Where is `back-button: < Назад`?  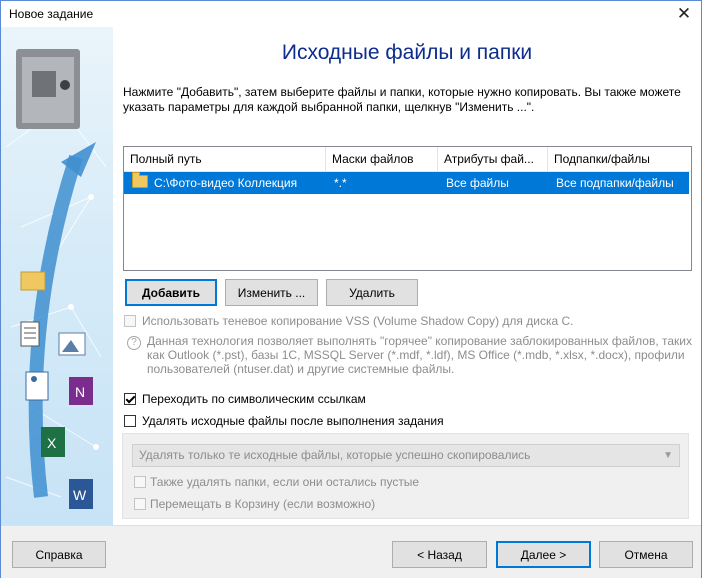 back-button: < Назад is located at coordinates (439, 554).